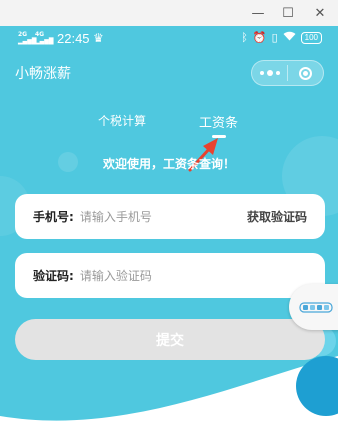 The image size is (338, 446). Describe the element at coordinates (305, 73) in the screenshot. I see `close-target-icon` at that location.